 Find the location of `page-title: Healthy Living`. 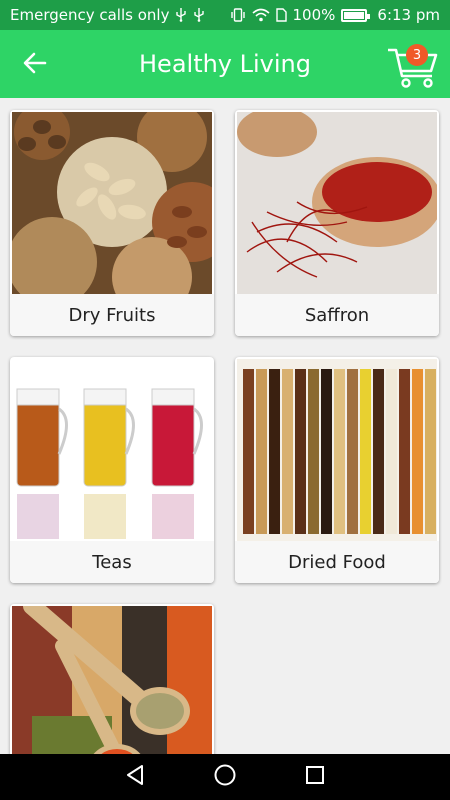

page-title: Healthy Living is located at coordinates (225, 64).